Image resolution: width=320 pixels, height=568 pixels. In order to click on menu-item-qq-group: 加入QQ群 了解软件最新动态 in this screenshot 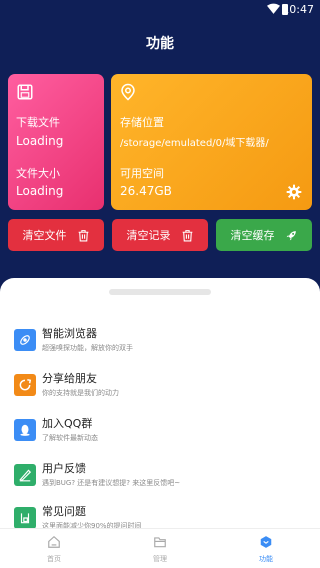, I will do `click(160, 433)`.